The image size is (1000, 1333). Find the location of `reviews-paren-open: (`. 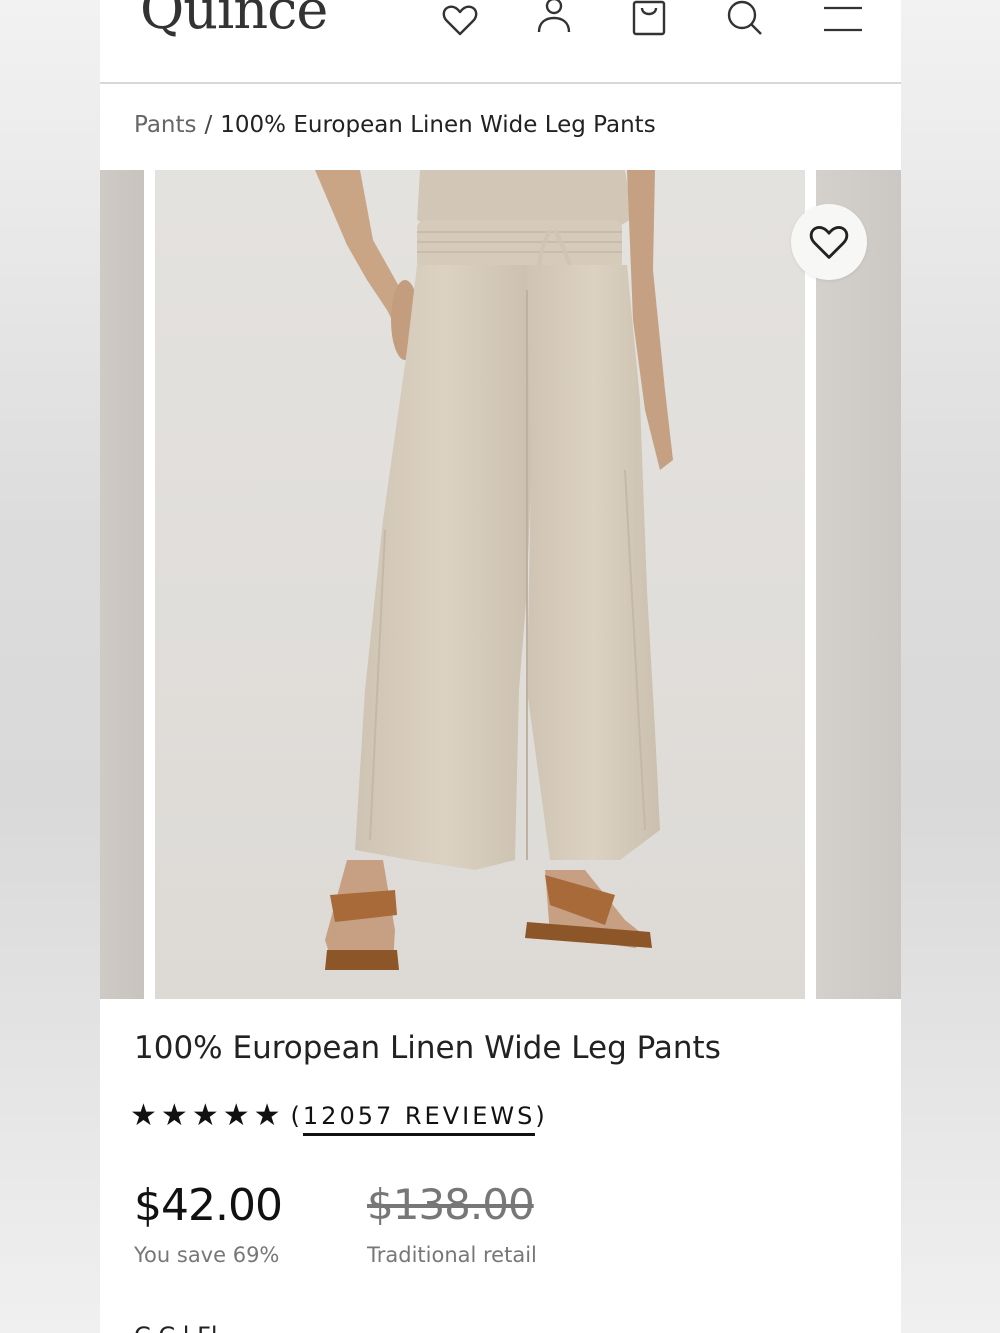

reviews-paren-open: ( is located at coordinates (296, 1116).